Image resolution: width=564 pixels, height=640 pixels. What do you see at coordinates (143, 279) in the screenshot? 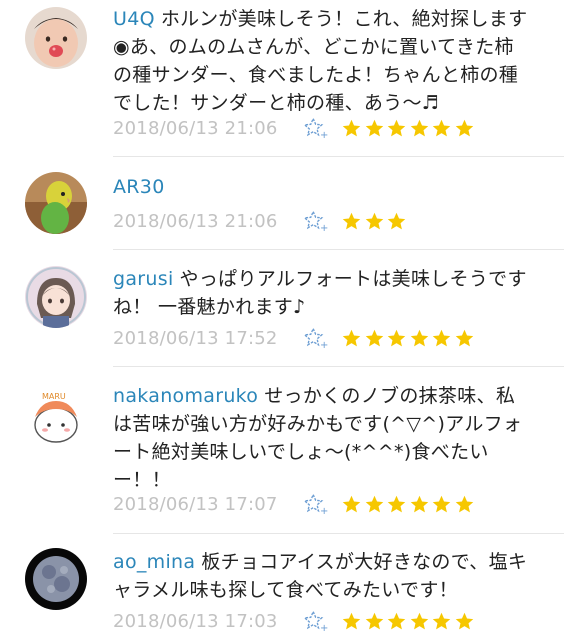
I see `username: garusi` at bounding box center [143, 279].